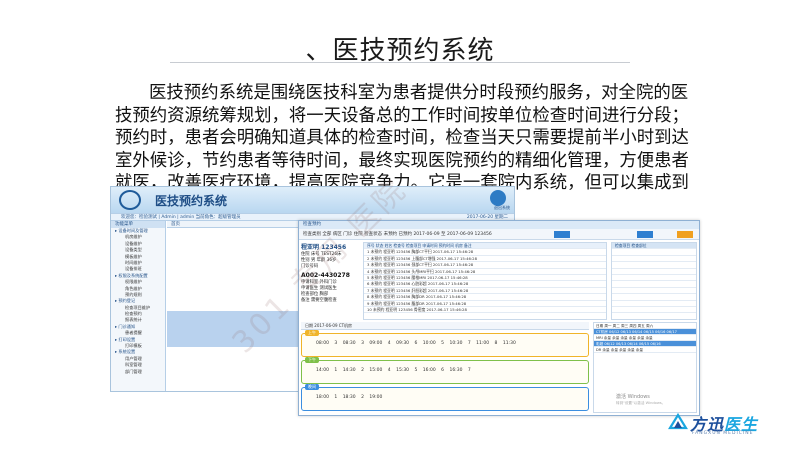 The width and height of the screenshot is (800, 450). What do you see at coordinates (312, 200) in the screenshot?
I see `app-header: 医技预约系统 退出系统` at bounding box center [312, 200].